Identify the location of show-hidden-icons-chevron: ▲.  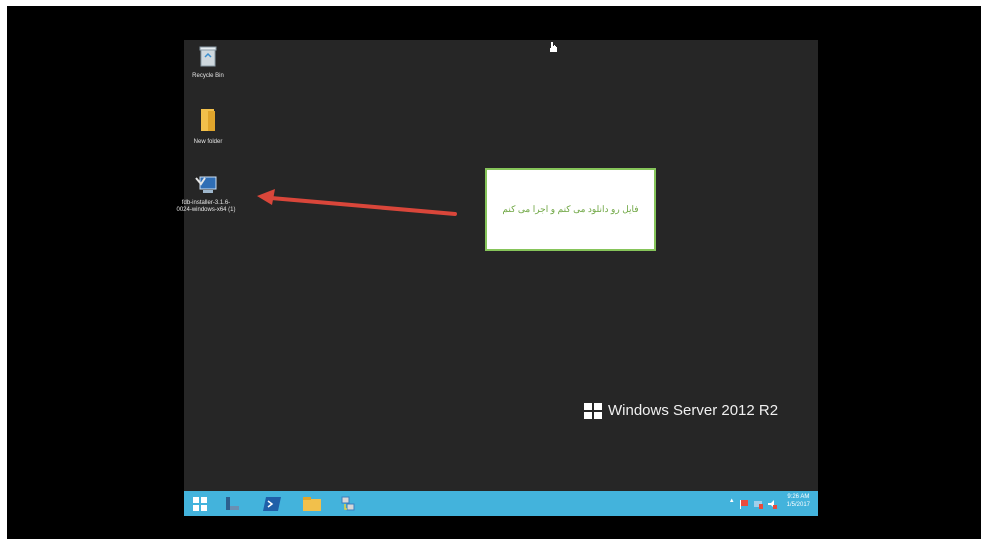
(732, 501).